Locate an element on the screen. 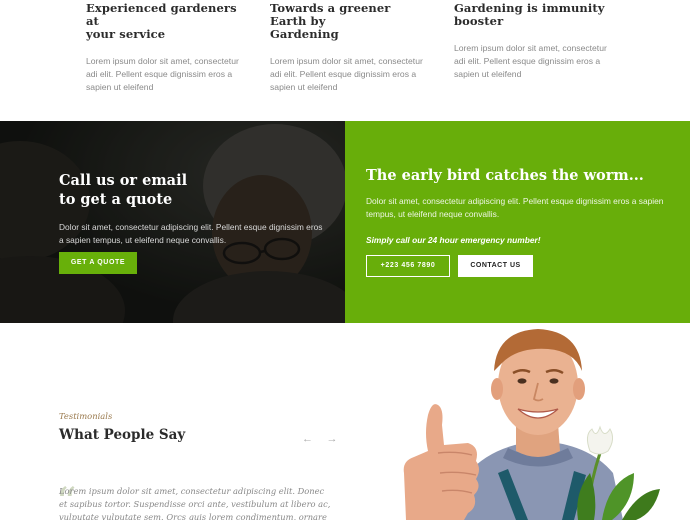 The height and width of the screenshot is (520, 690). next-arrow-icon: → is located at coordinates (331, 439).